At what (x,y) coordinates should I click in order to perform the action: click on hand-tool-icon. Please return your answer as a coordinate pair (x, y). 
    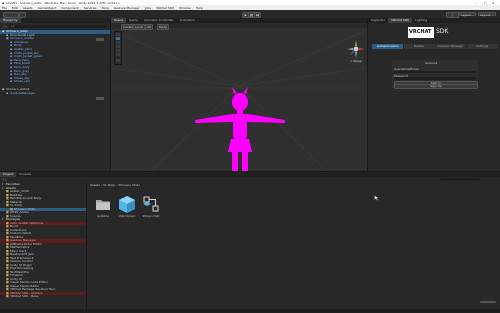
    Looking at the image, I should click on (118, 34).